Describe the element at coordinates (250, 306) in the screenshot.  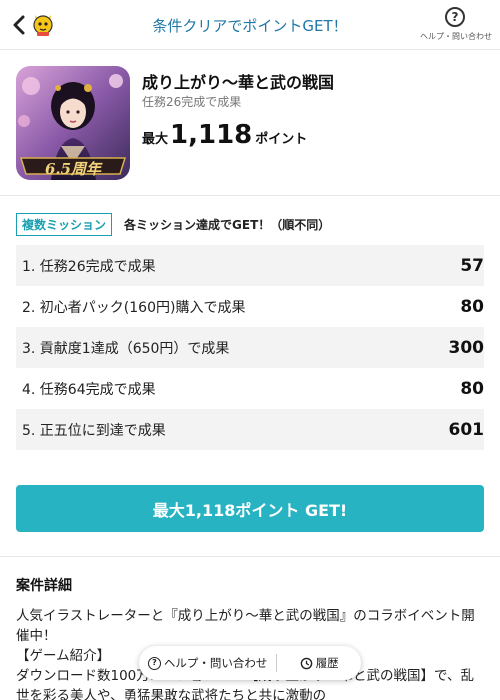
I see `mission-row: 2. 初心者パック(160円)購入で成果 80` at that location.